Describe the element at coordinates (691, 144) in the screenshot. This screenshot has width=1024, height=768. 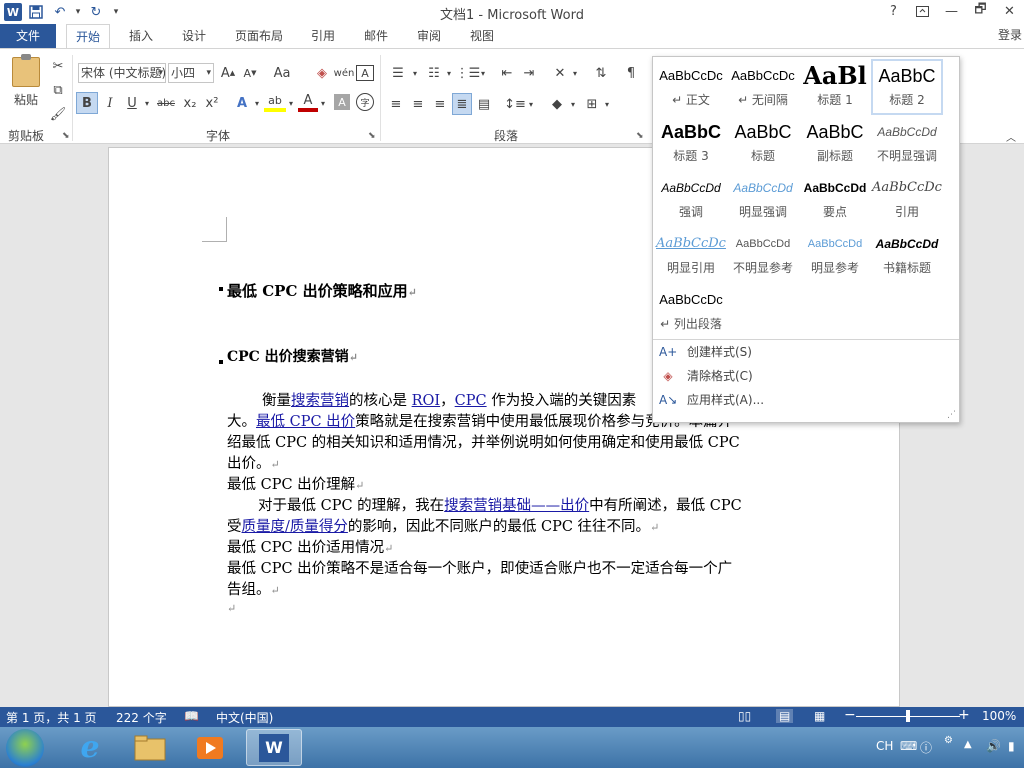
I see `style-heading-3: AaBbC 标题 3` at that location.